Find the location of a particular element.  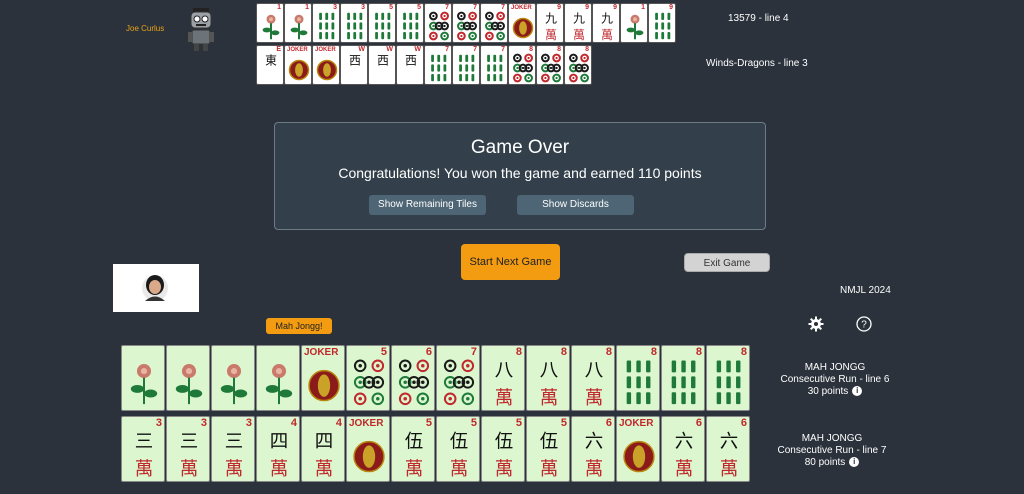

mahjong-tile: 9 is located at coordinates (662, 23).